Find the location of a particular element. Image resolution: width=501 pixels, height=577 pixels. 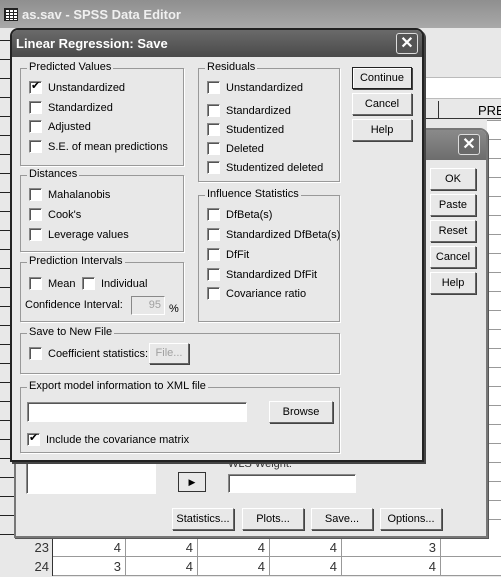

column-header: PRE is located at coordinates (489, 110).